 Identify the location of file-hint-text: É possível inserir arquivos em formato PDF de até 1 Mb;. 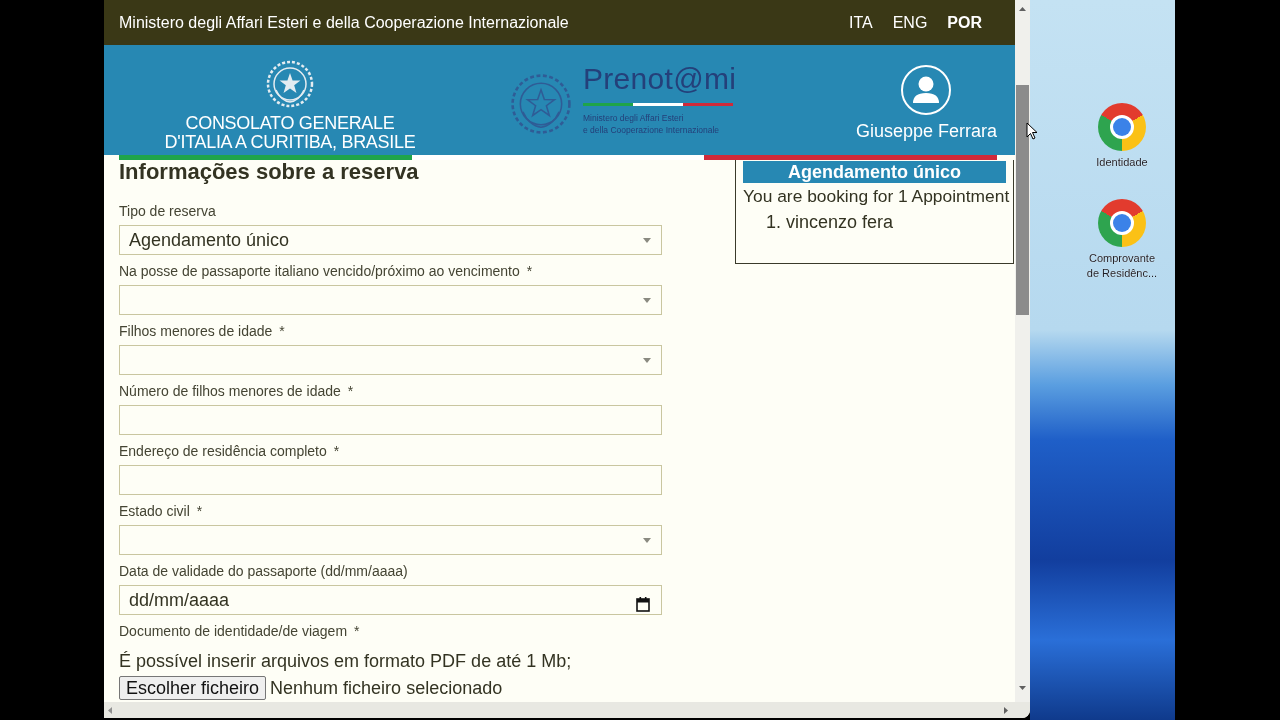
(346, 661).